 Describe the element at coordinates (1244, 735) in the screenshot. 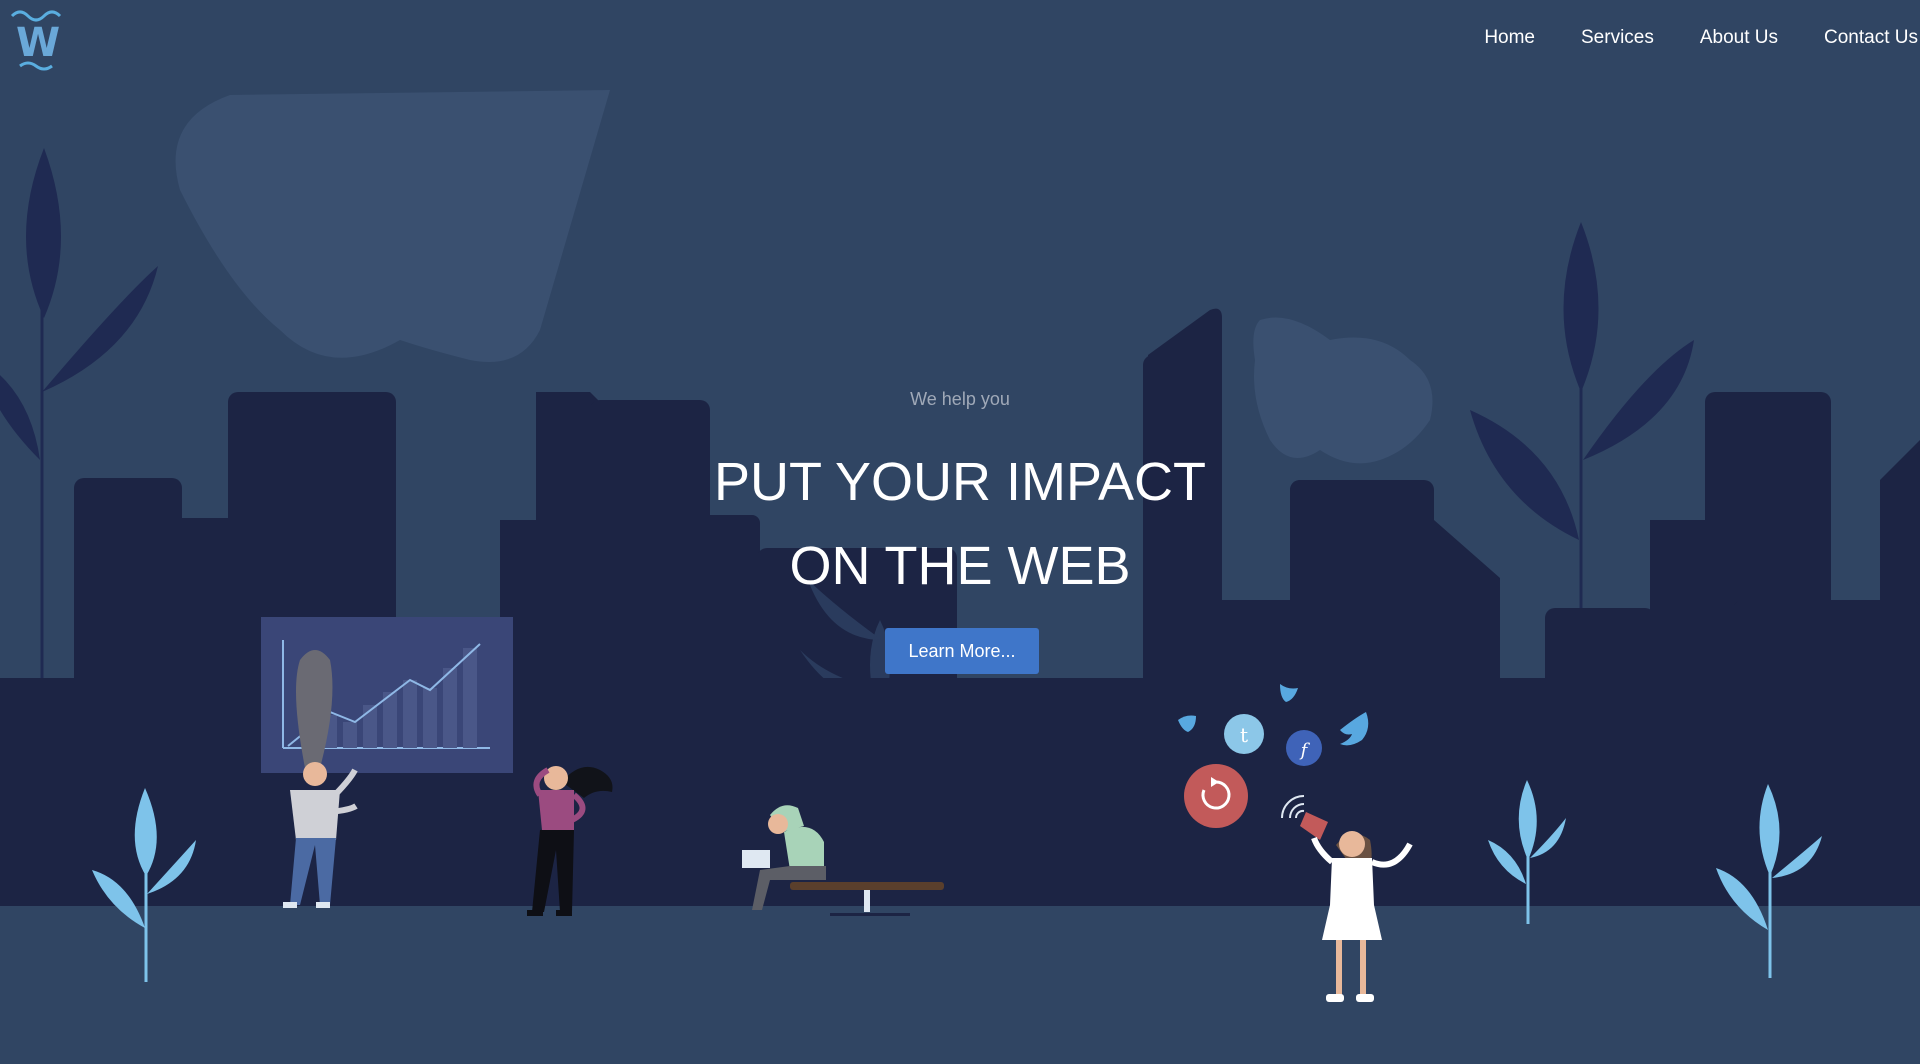

I see `svg-text: t` at that location.